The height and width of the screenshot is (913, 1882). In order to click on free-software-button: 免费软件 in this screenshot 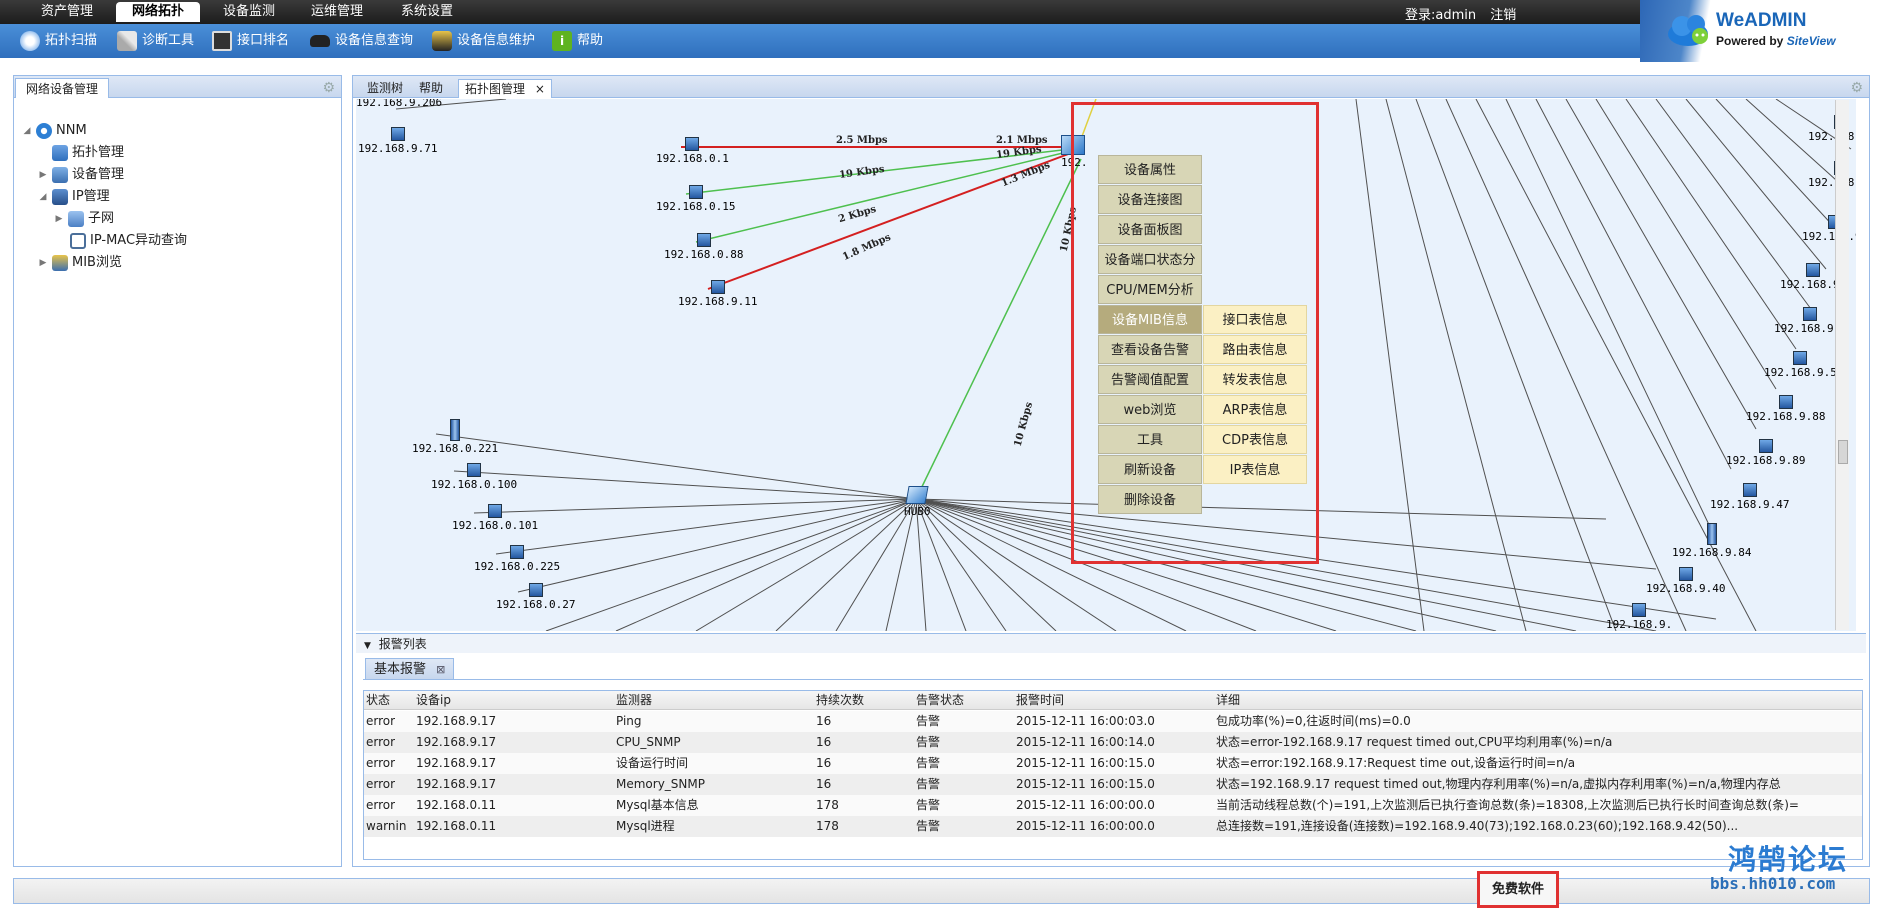, I will do `click(1518, 889)`.